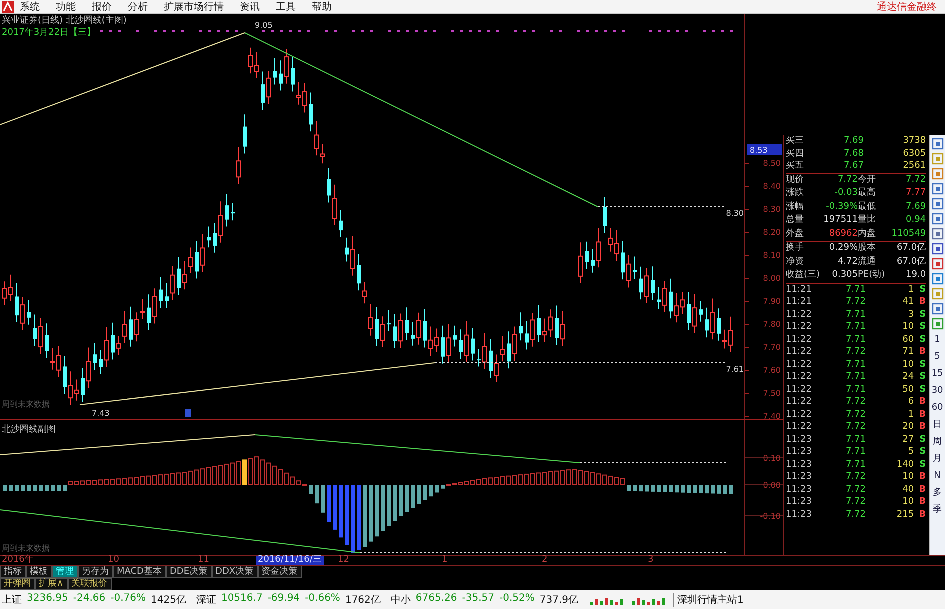  What do you see at coordinates (937, 493) in the screenshot?
I see `period-button: 多` at bounding box center [937, 493].